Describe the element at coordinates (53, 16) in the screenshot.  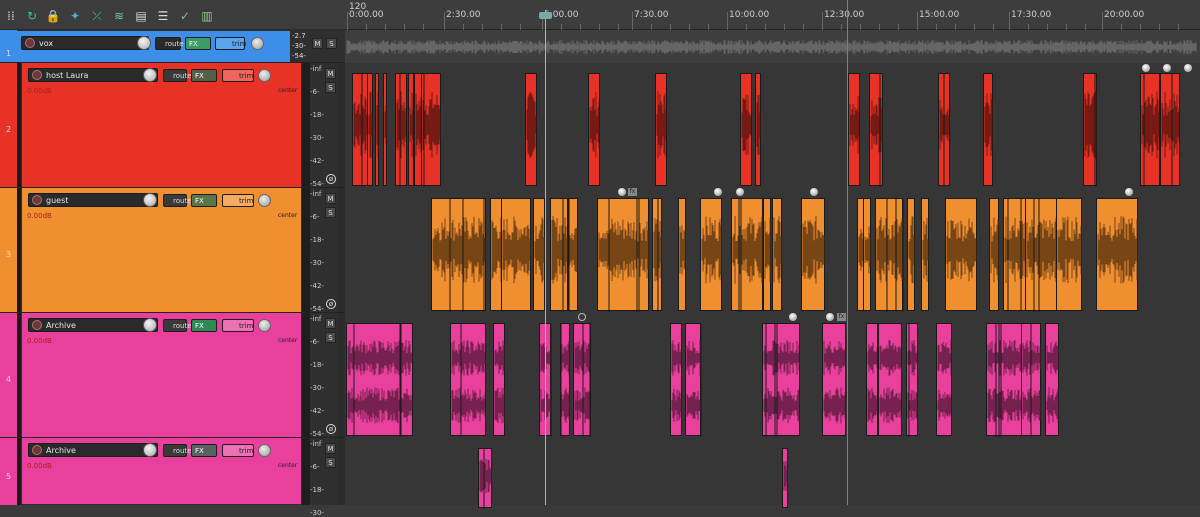
I see `lock-icon: 🔒` at that location.